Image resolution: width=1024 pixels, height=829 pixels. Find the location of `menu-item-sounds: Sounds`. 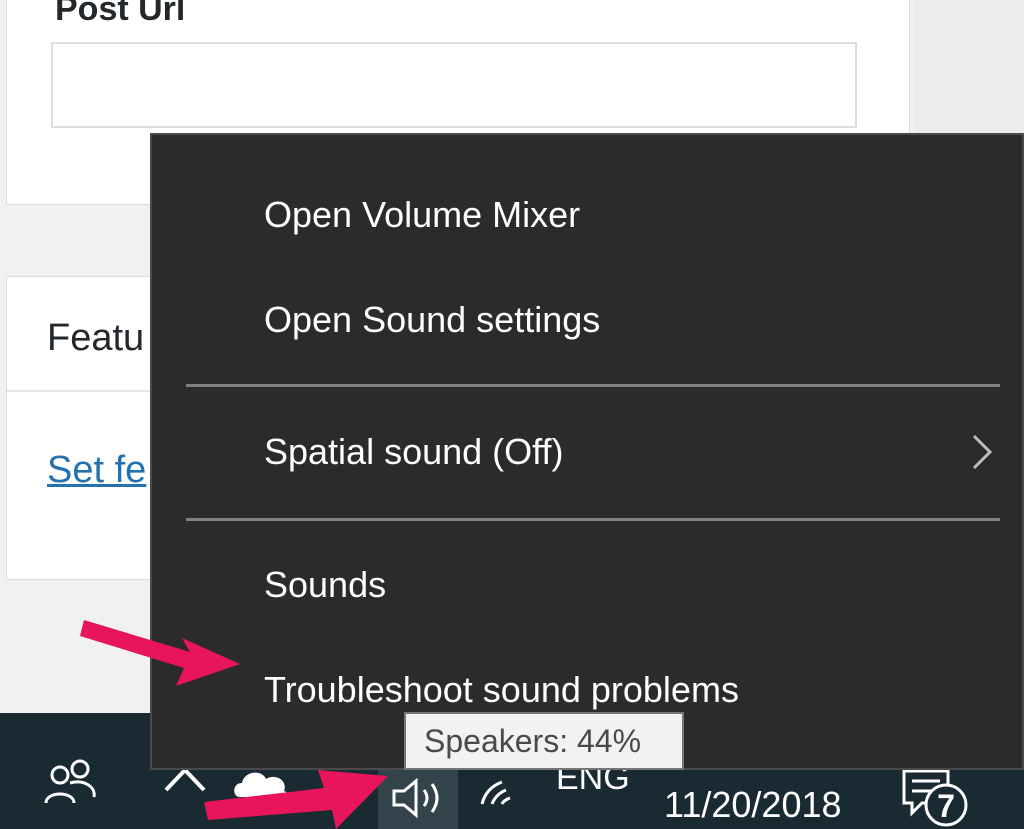

menu-item-sounds: Sounds is located at coordinates (587, 585).